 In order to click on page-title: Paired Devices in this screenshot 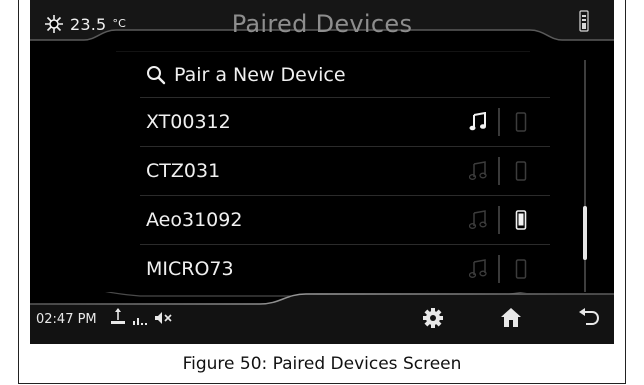, I will do `click(322, 24)`.